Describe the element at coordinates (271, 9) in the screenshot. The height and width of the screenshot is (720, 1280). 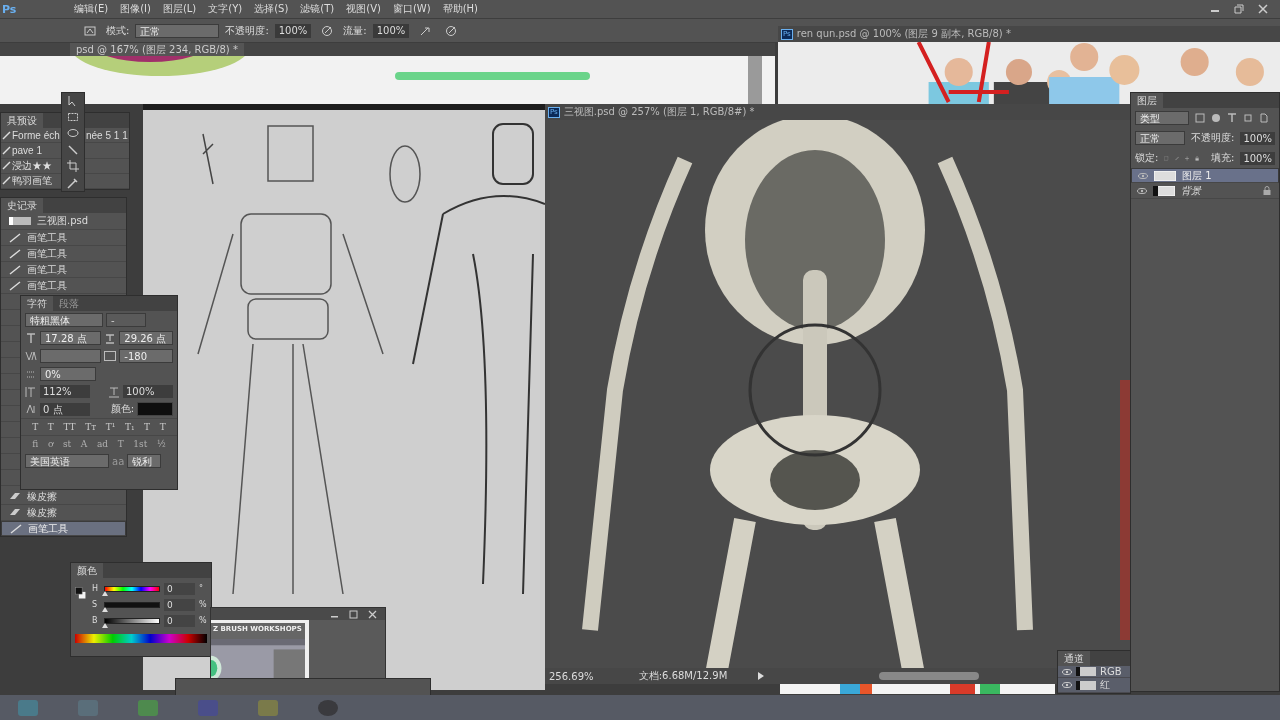
I see `menu-item: 选择(S)` at that location.